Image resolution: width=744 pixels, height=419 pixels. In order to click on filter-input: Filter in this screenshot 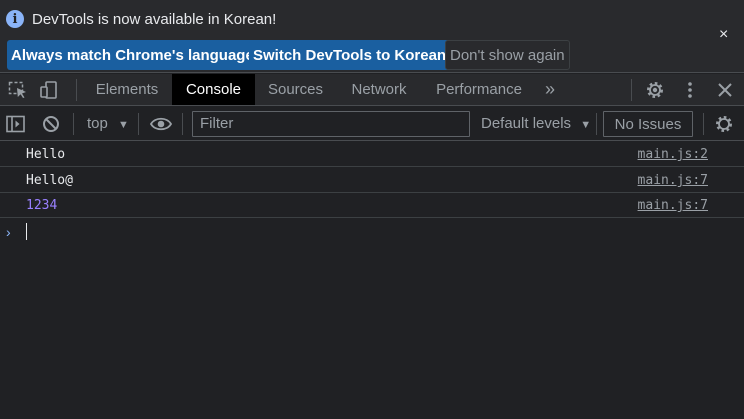, I will do `click(331, 124)`.